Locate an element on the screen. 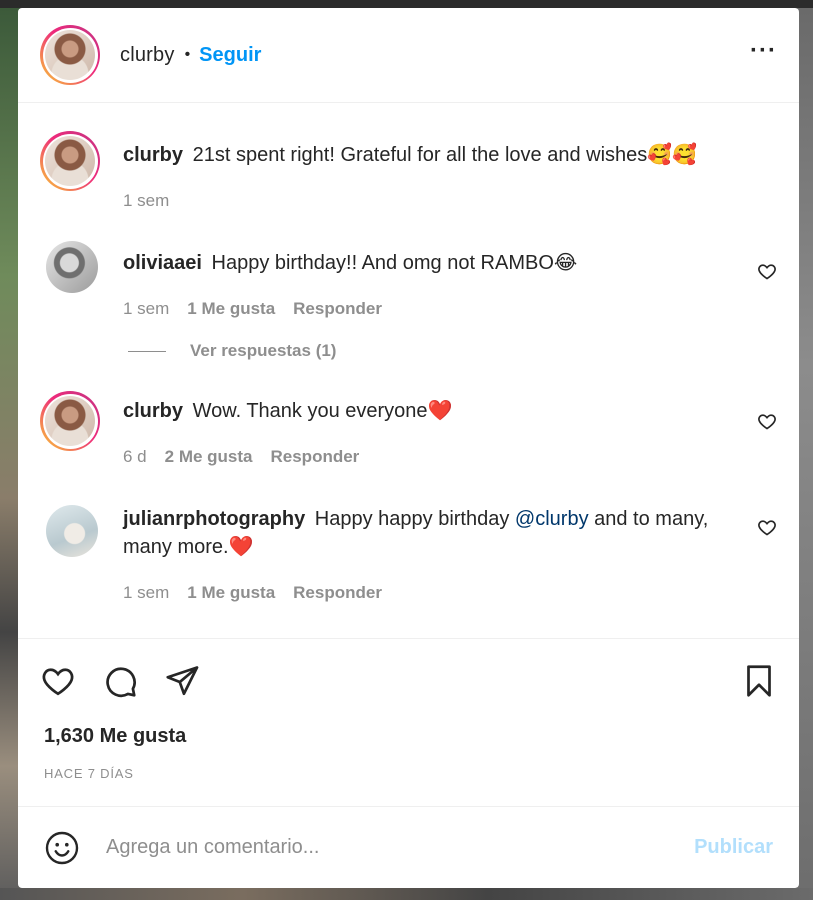 This screenshot has width=813, height=900. comment-username: julianrphotography is located at coordinates (214, 519).